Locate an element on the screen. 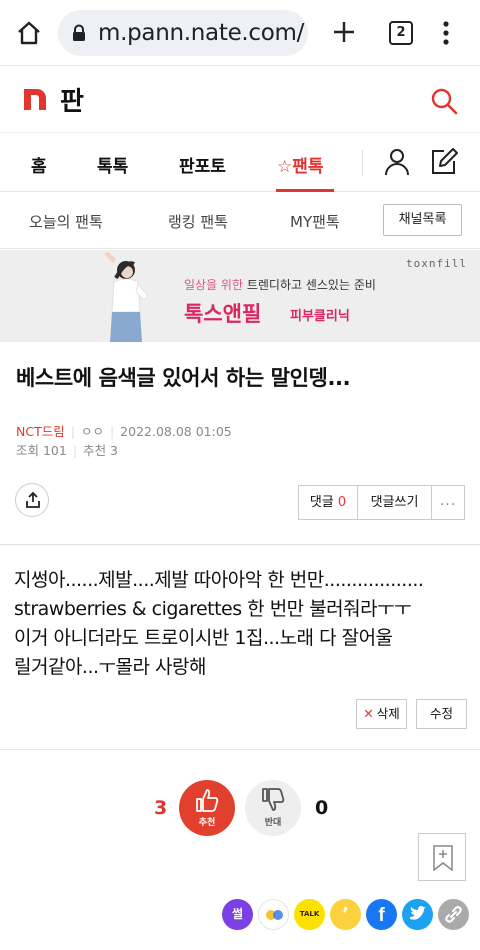 The height and width of the screenshot is (950, 480). site-logo-text: 판 is located at coordinates (72, 99).